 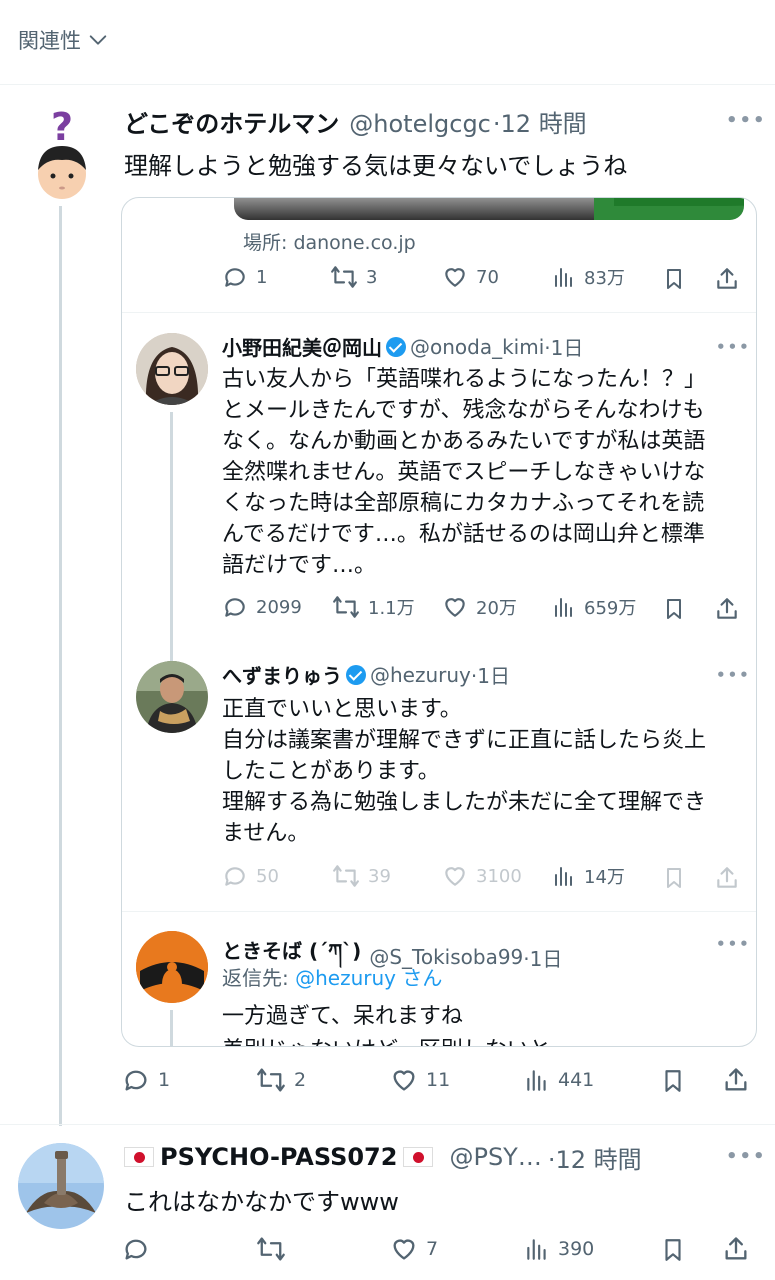 What do you see at coordinates (477, 347) in the screenshot?
I see `handle: @onoda_kimi` at bounding box center [477, 347].